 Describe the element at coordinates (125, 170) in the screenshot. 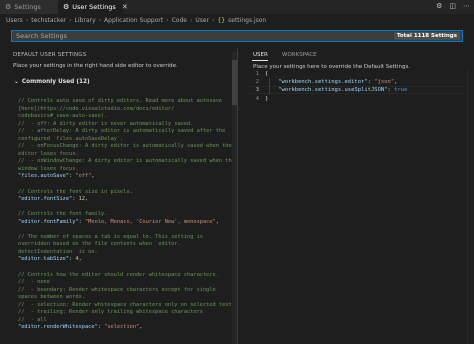

I see `code-line: window loses focus.` at that location.